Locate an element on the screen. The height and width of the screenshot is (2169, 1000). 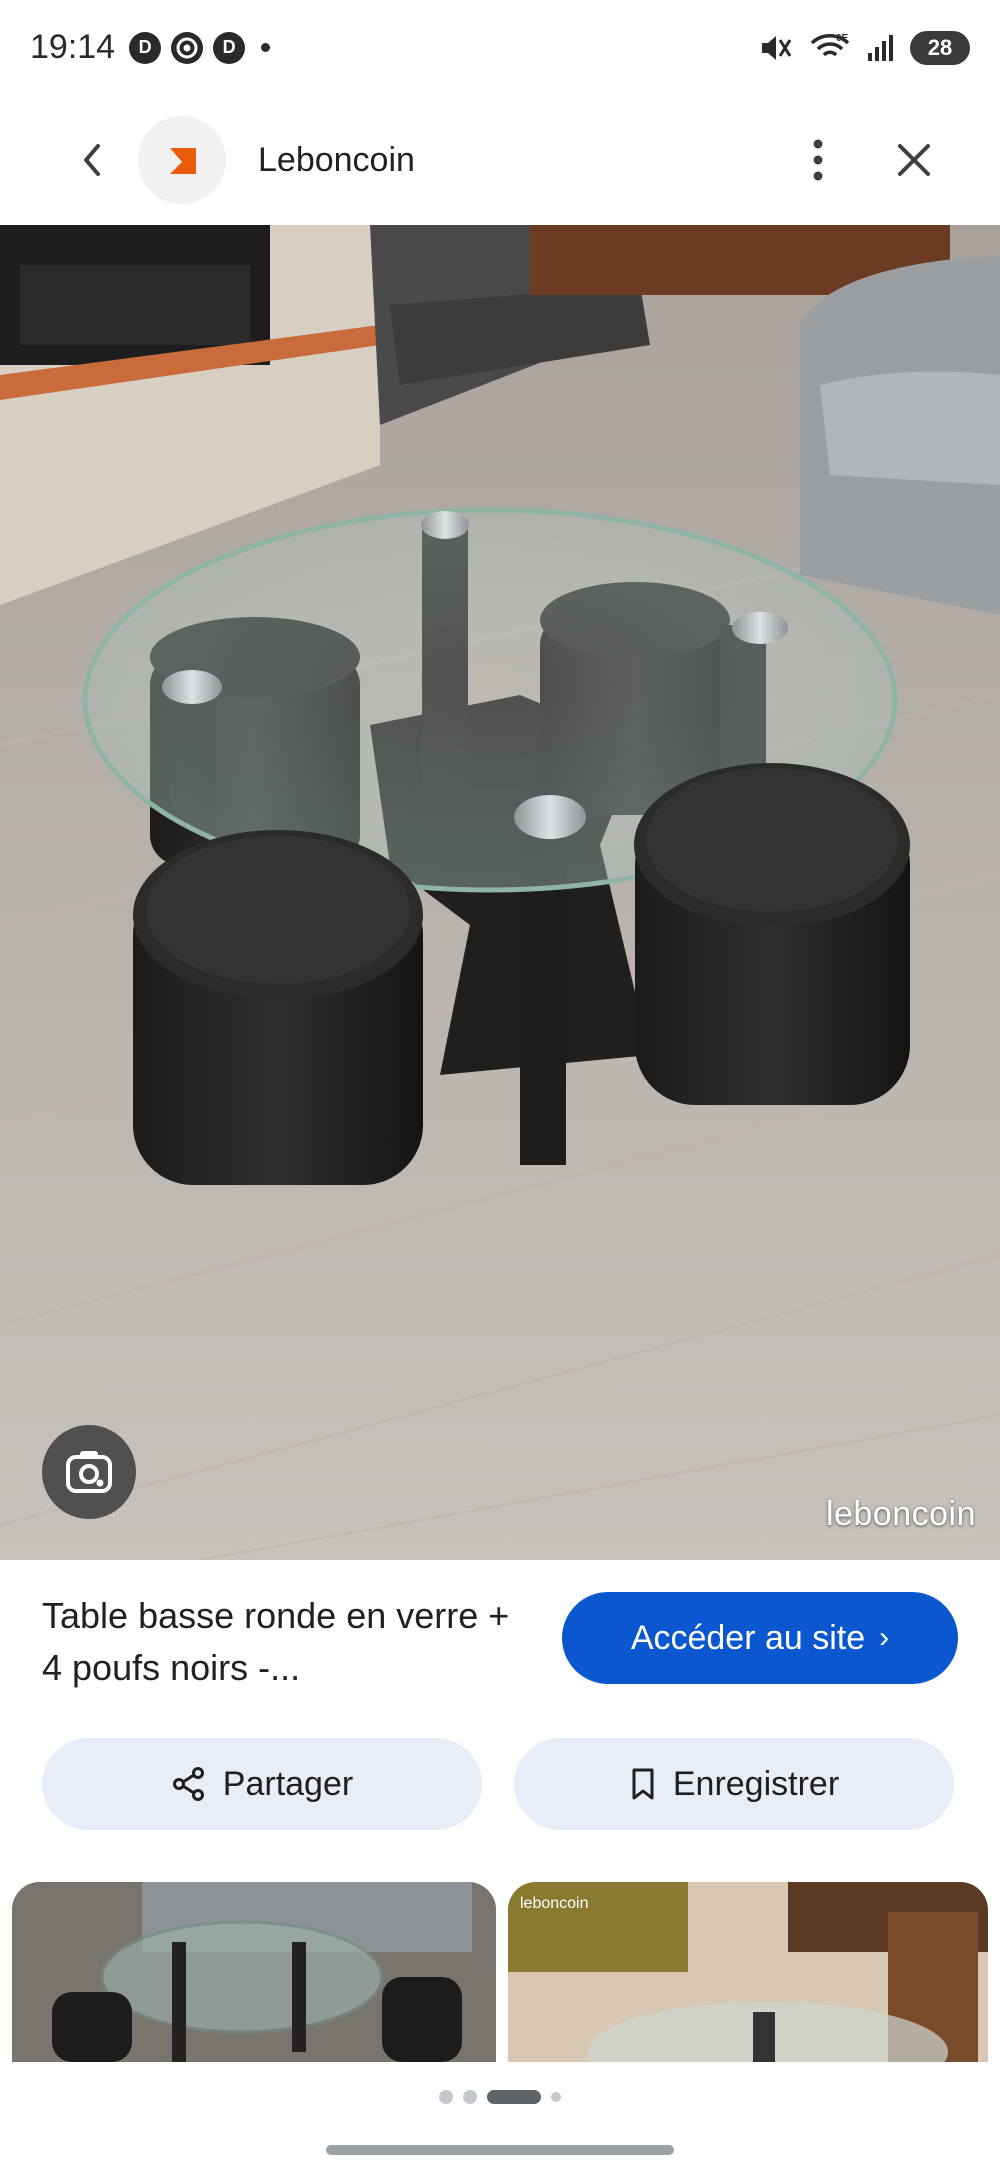
related-photo-room: leboncoin is located at coordinates (748, 1972).